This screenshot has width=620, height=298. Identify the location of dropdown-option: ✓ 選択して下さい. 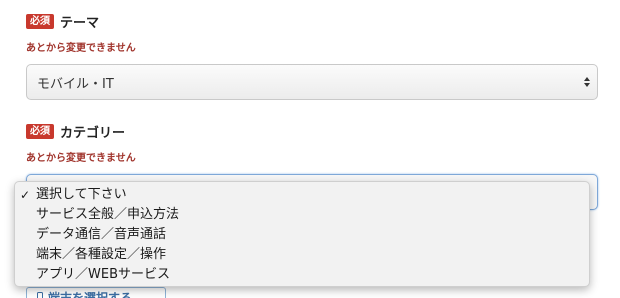
(302, 195).